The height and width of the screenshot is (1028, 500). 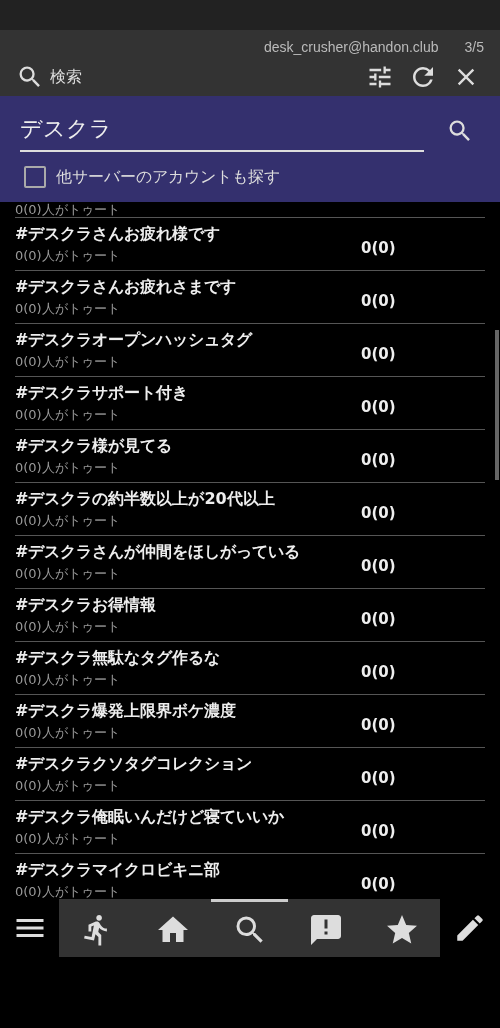 I want to click on hashtag-title: #デスクラさんが仲間をほしがっている, so click(x=188, y=552).